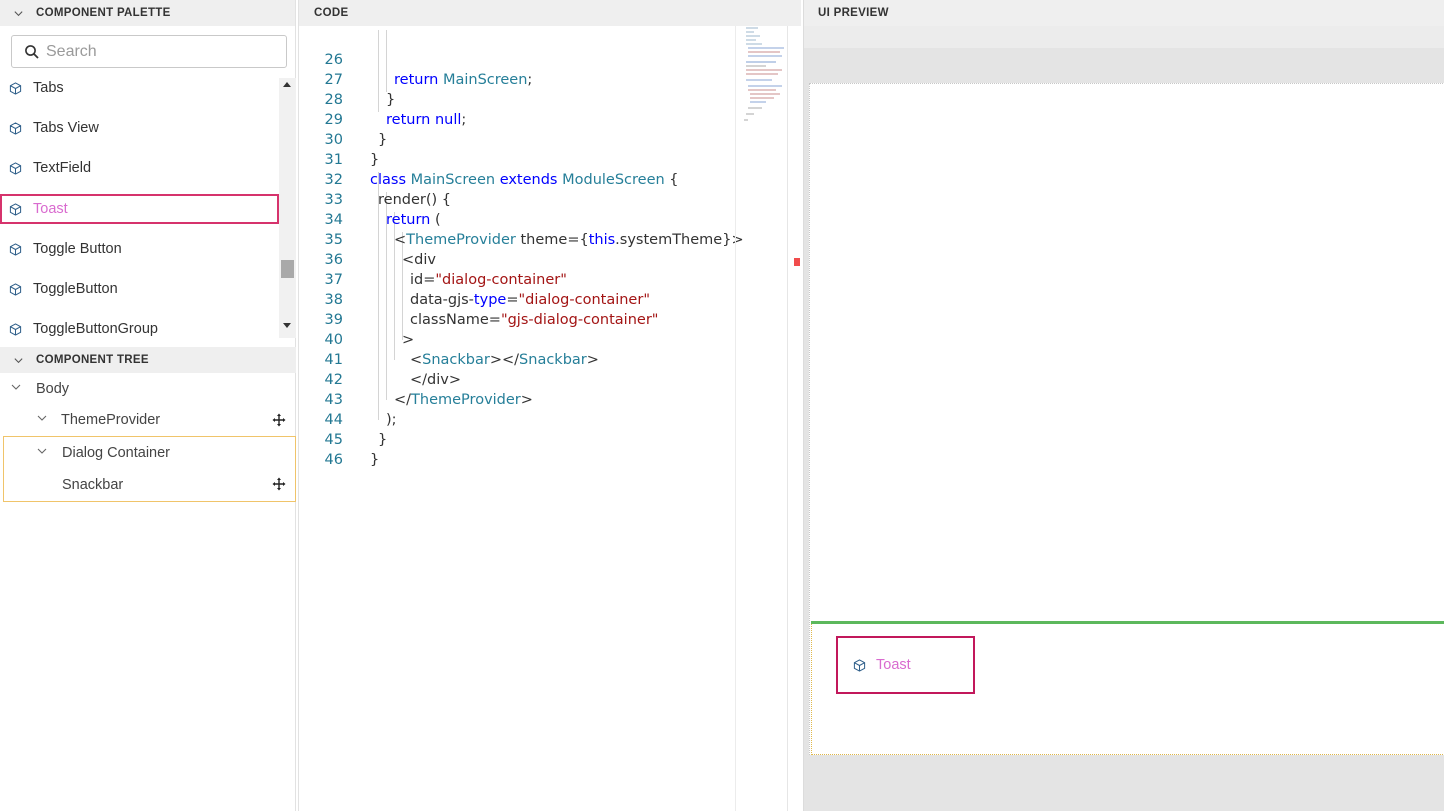  I want to click on palette-item-toggle-button: Toggle Button, so click(139, 249).